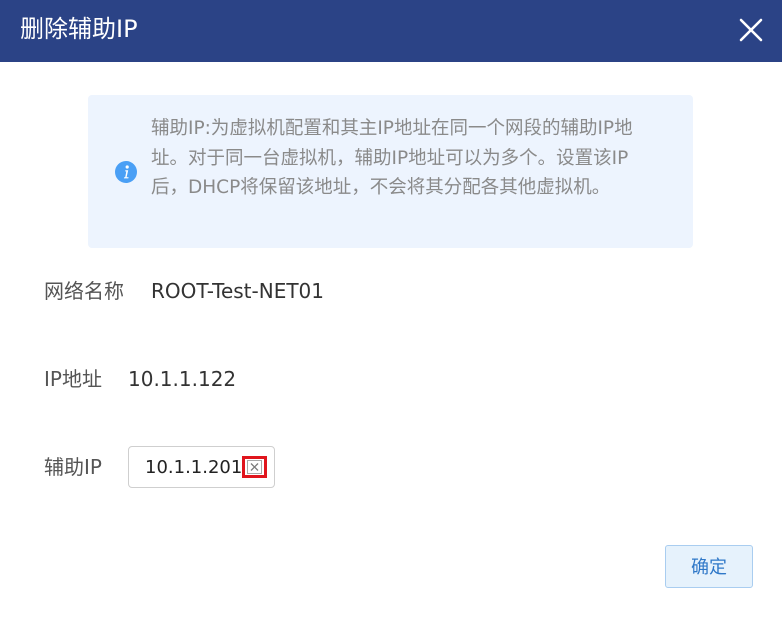 Image resolution: width=782 pixels, height=620 pixels. I want to click on ip-address-label: IP地址, so click(73, 379).